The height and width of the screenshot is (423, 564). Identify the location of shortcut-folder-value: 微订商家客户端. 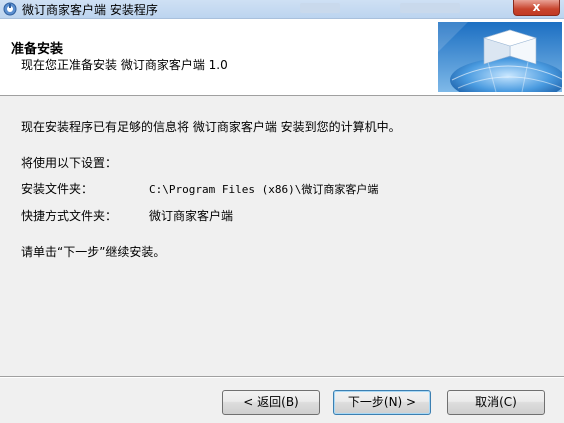
(191, 216).